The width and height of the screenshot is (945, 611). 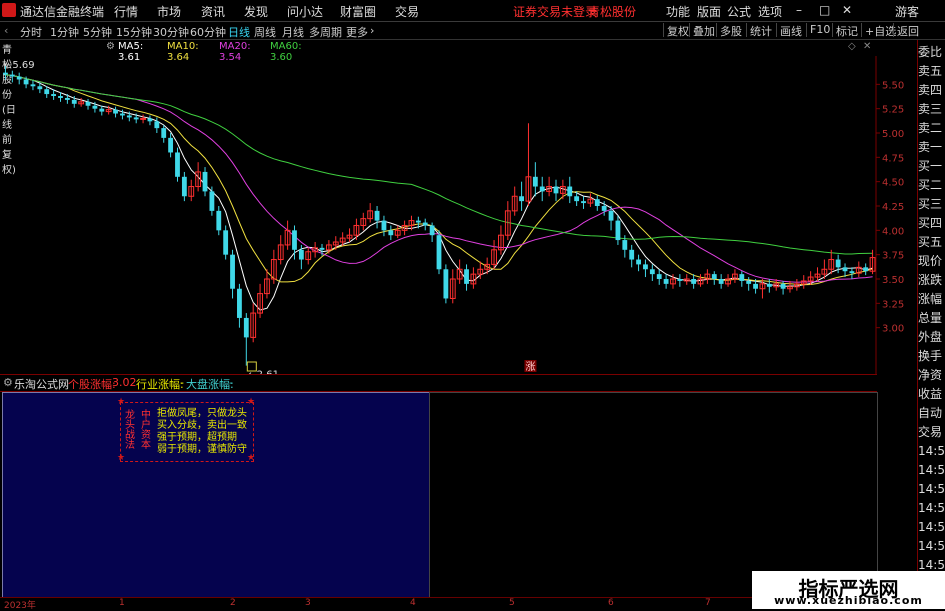 I want to click on sidebar-label: 涨幅, so click(x=931, y=299).